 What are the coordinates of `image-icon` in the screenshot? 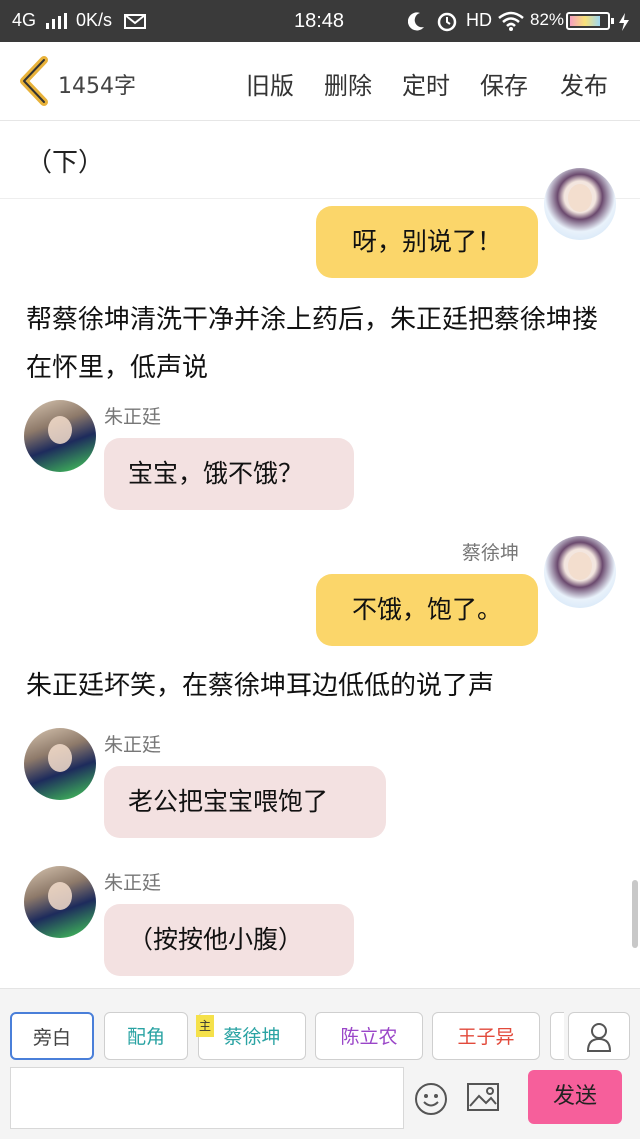 It's located at (483, 1098).